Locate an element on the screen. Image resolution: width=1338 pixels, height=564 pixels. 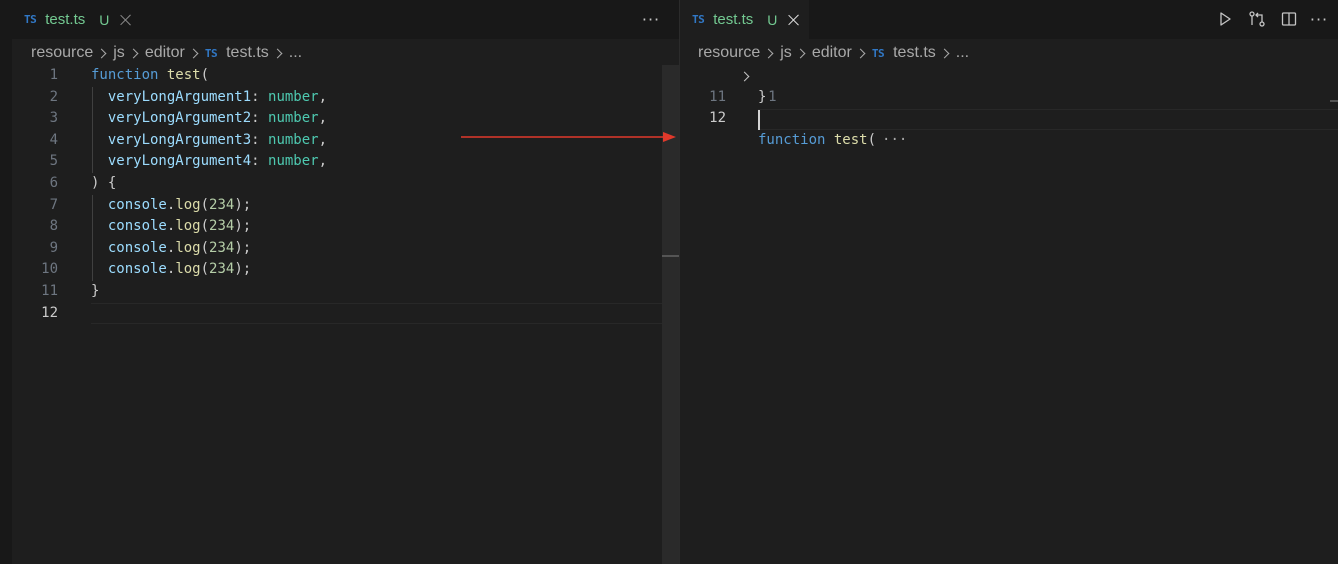
tab-test-ts-right: TS test.ts U is located at coordinates (745, 19).